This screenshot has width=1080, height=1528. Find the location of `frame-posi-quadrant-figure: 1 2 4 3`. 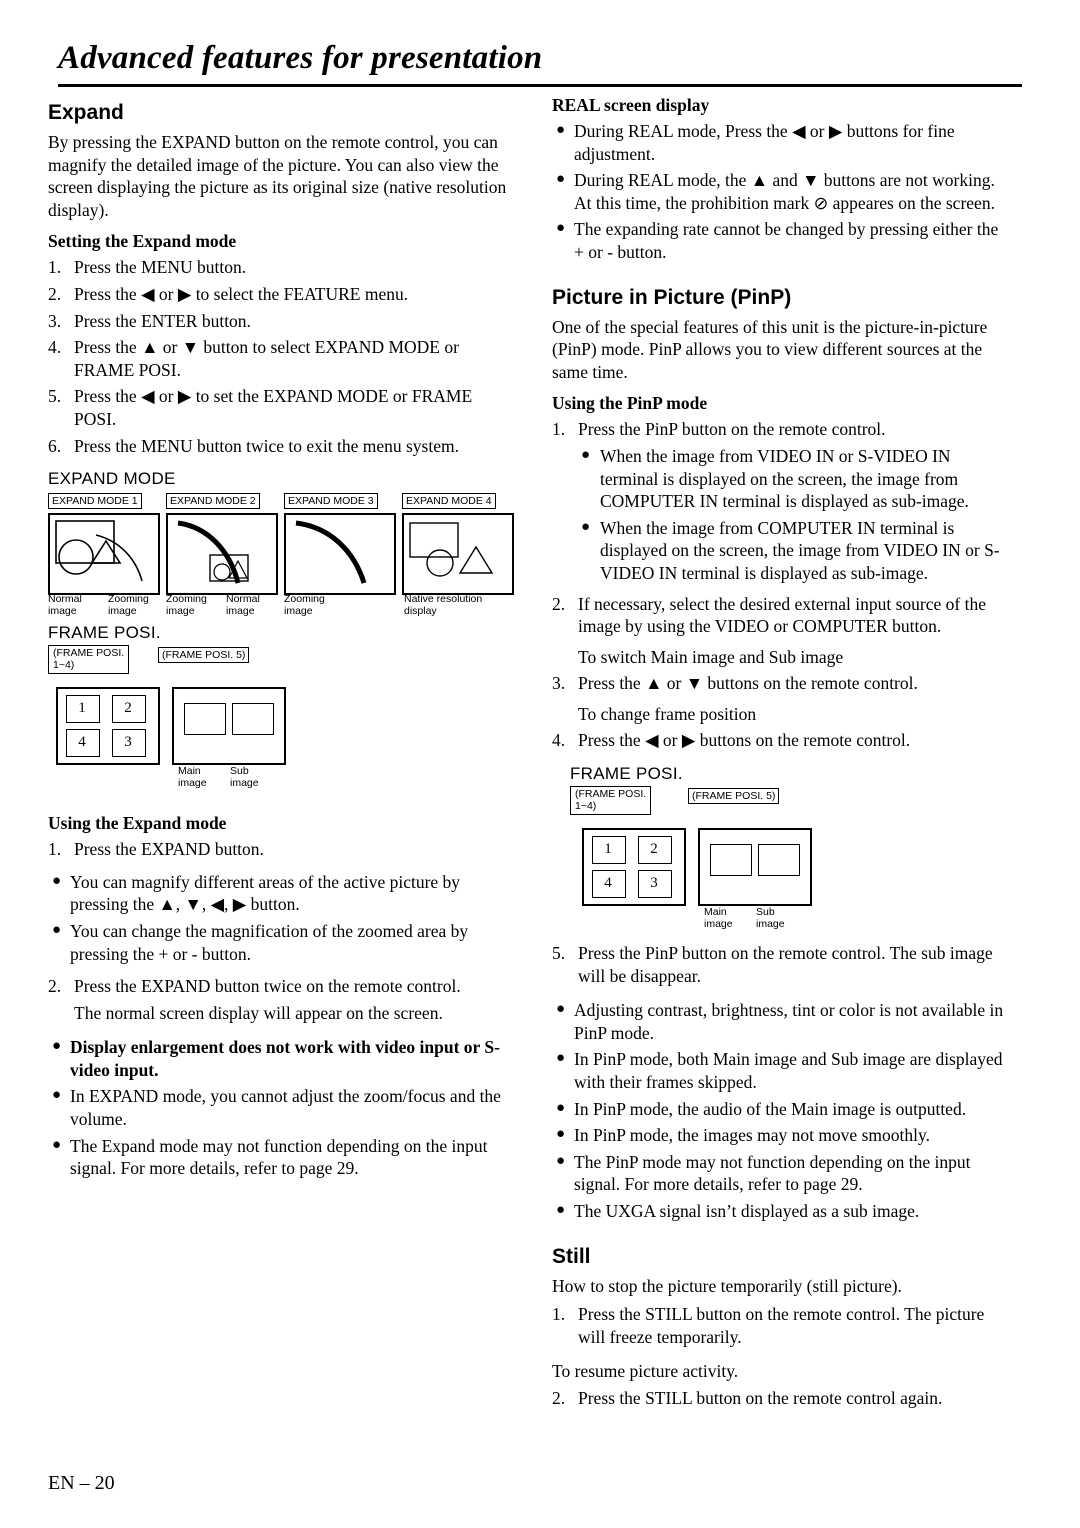

frame-posi-quadrant-figure: 1 2 4 3 is located at coordinates (108, 726).